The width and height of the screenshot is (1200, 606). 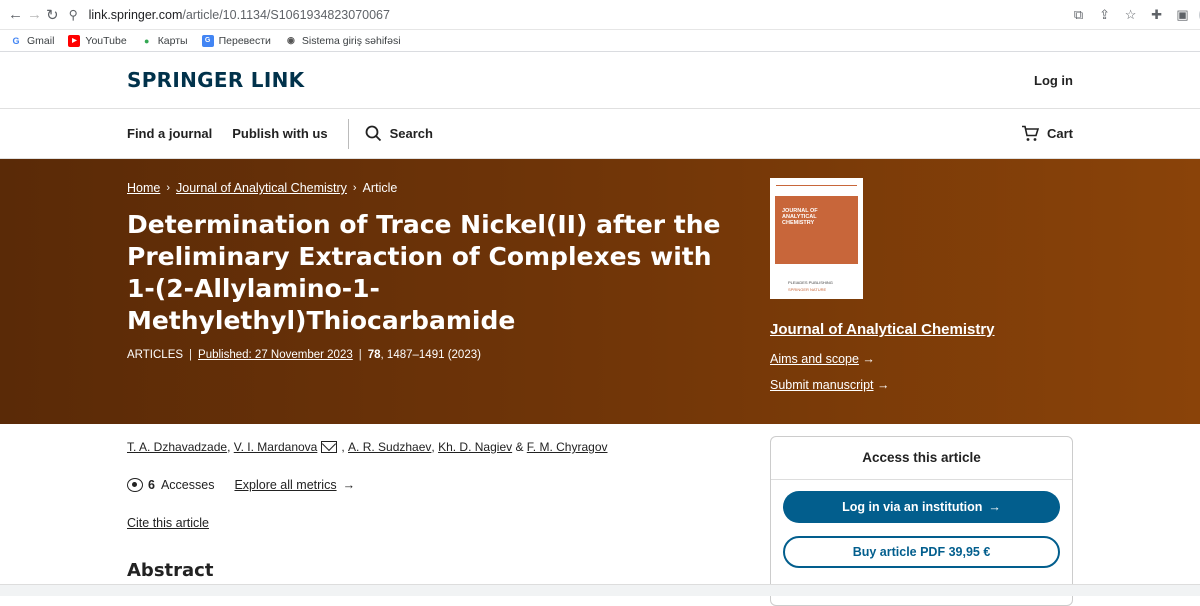 What do you see at coordinates (475, 447) in the screenshot?
I see `author-link: Kh. D. Nagiev` at bounding box center [475, 447].